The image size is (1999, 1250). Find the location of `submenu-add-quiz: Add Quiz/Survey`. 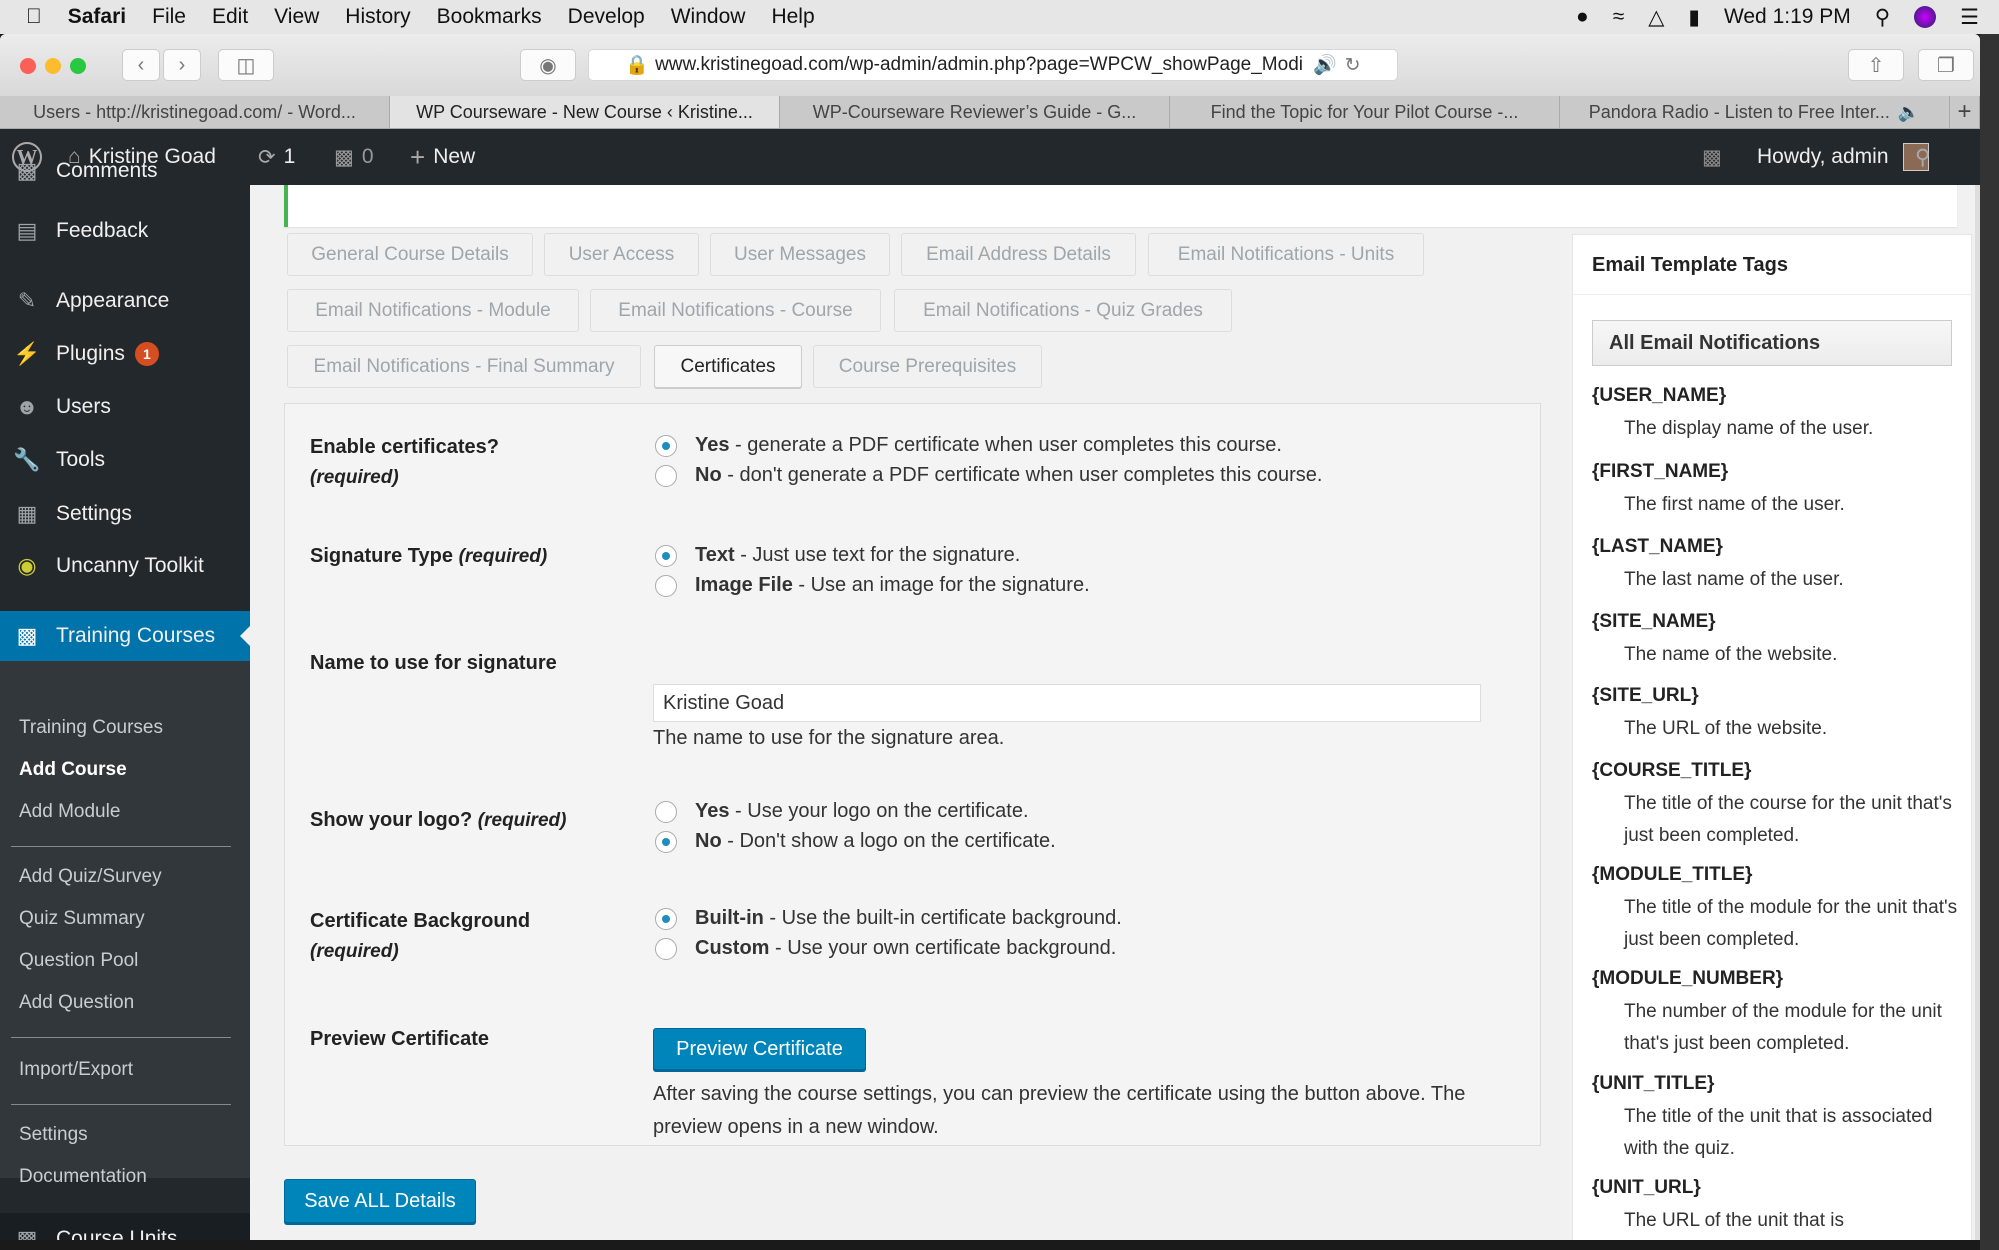

submenu-add-quiz: Add Quiz/Survey is located at coordinates (90, 877).